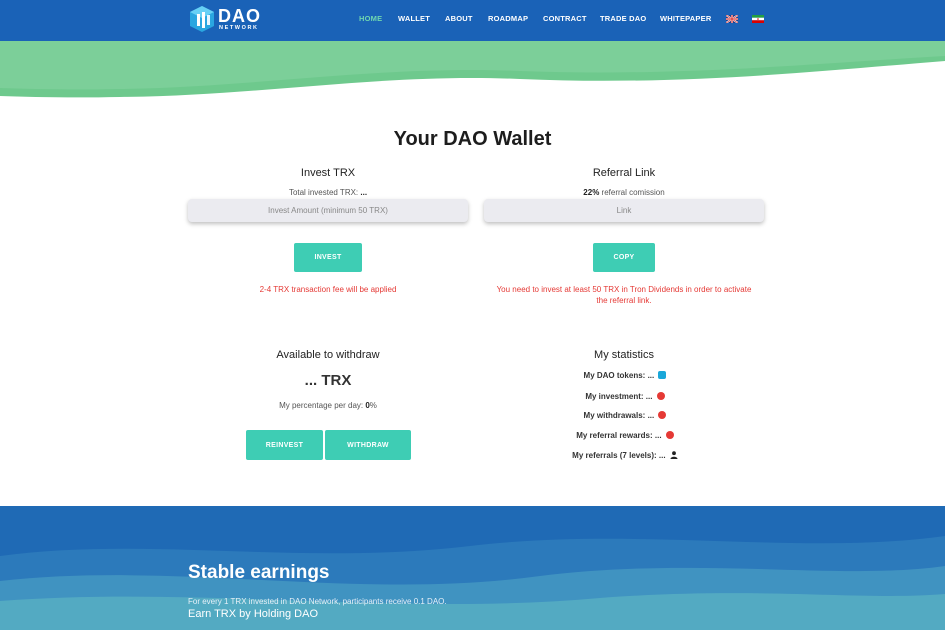  What do you see at coordinates (323, 192) in the screenshot?
I see `total-invested-label: Total invested TRX:` at bounding box center [323, 192].